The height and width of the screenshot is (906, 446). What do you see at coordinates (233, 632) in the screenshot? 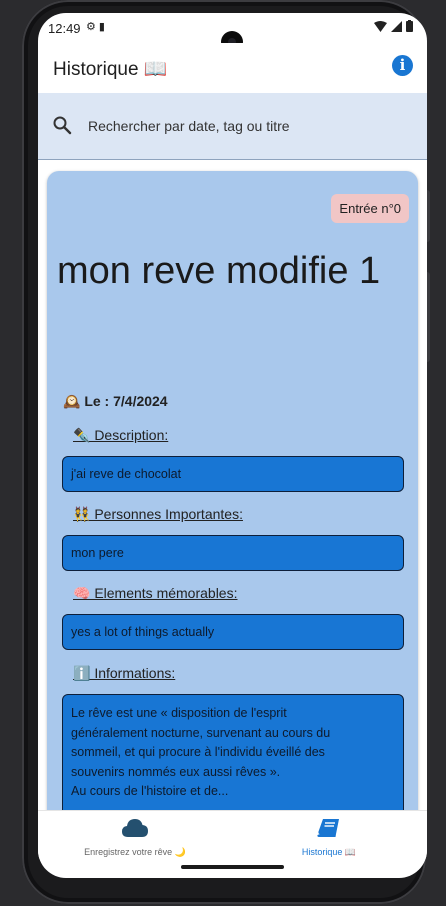
I see `elements-field: yes a lot of things actually` at bounding box center [233, 632].